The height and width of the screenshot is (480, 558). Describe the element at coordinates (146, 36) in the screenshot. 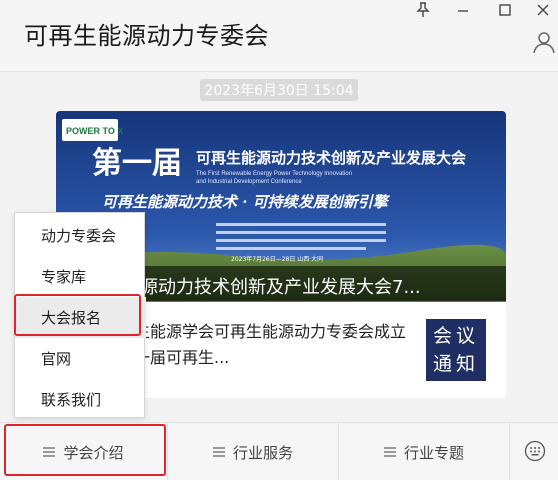

I see `chat-title: 可再生能源动力专委会` at that location.